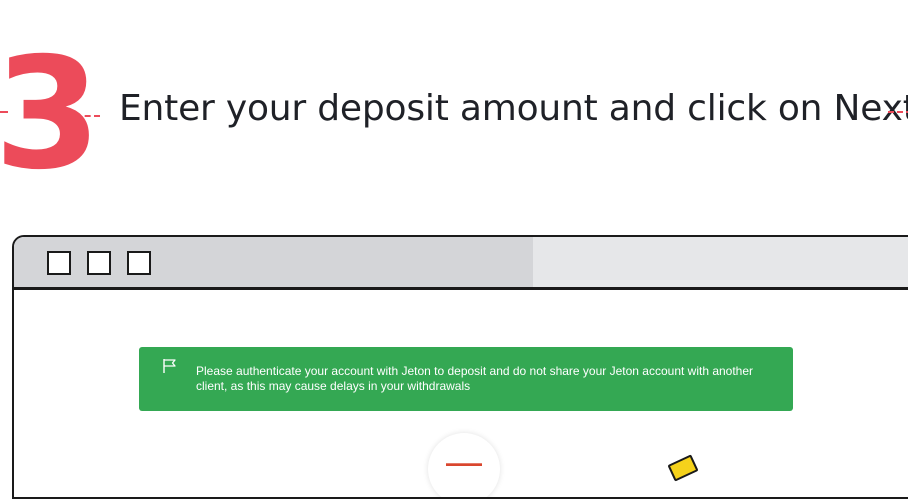 The width and height of the screenshot is (908, 499). What do you see at coordinates (4, 112) in the screenshot?
I see `dash-lead` at bounding box center [4, 112].